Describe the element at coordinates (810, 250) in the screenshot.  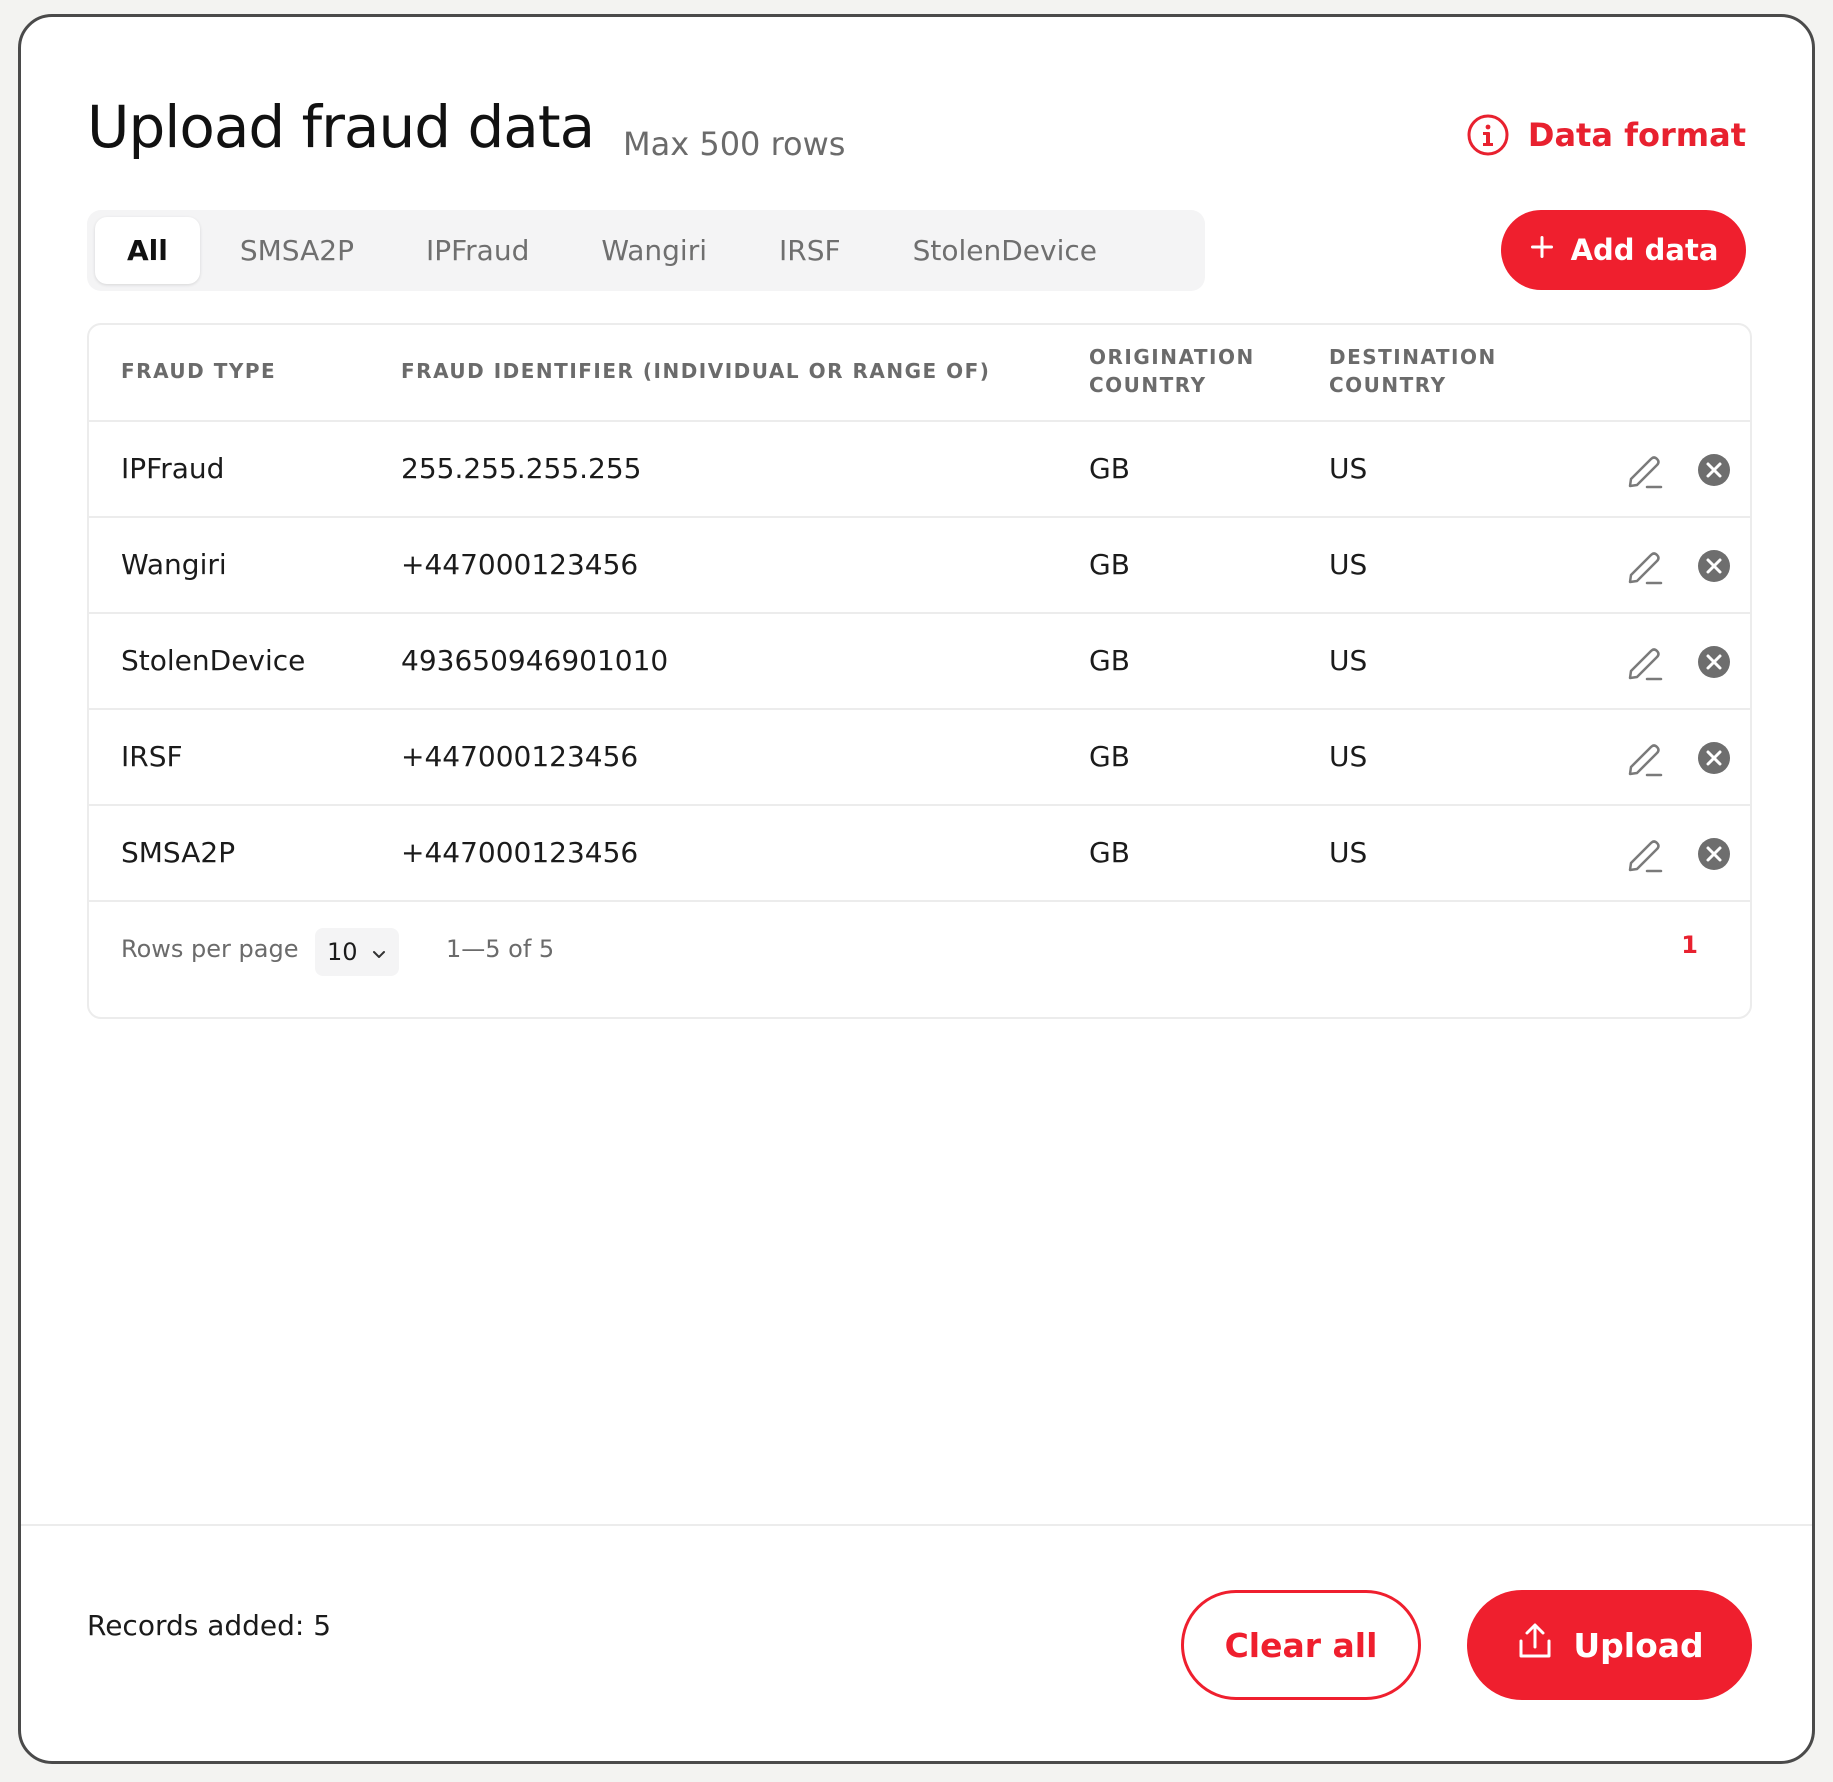
I see `tab-irsf: IRSF` at that location.